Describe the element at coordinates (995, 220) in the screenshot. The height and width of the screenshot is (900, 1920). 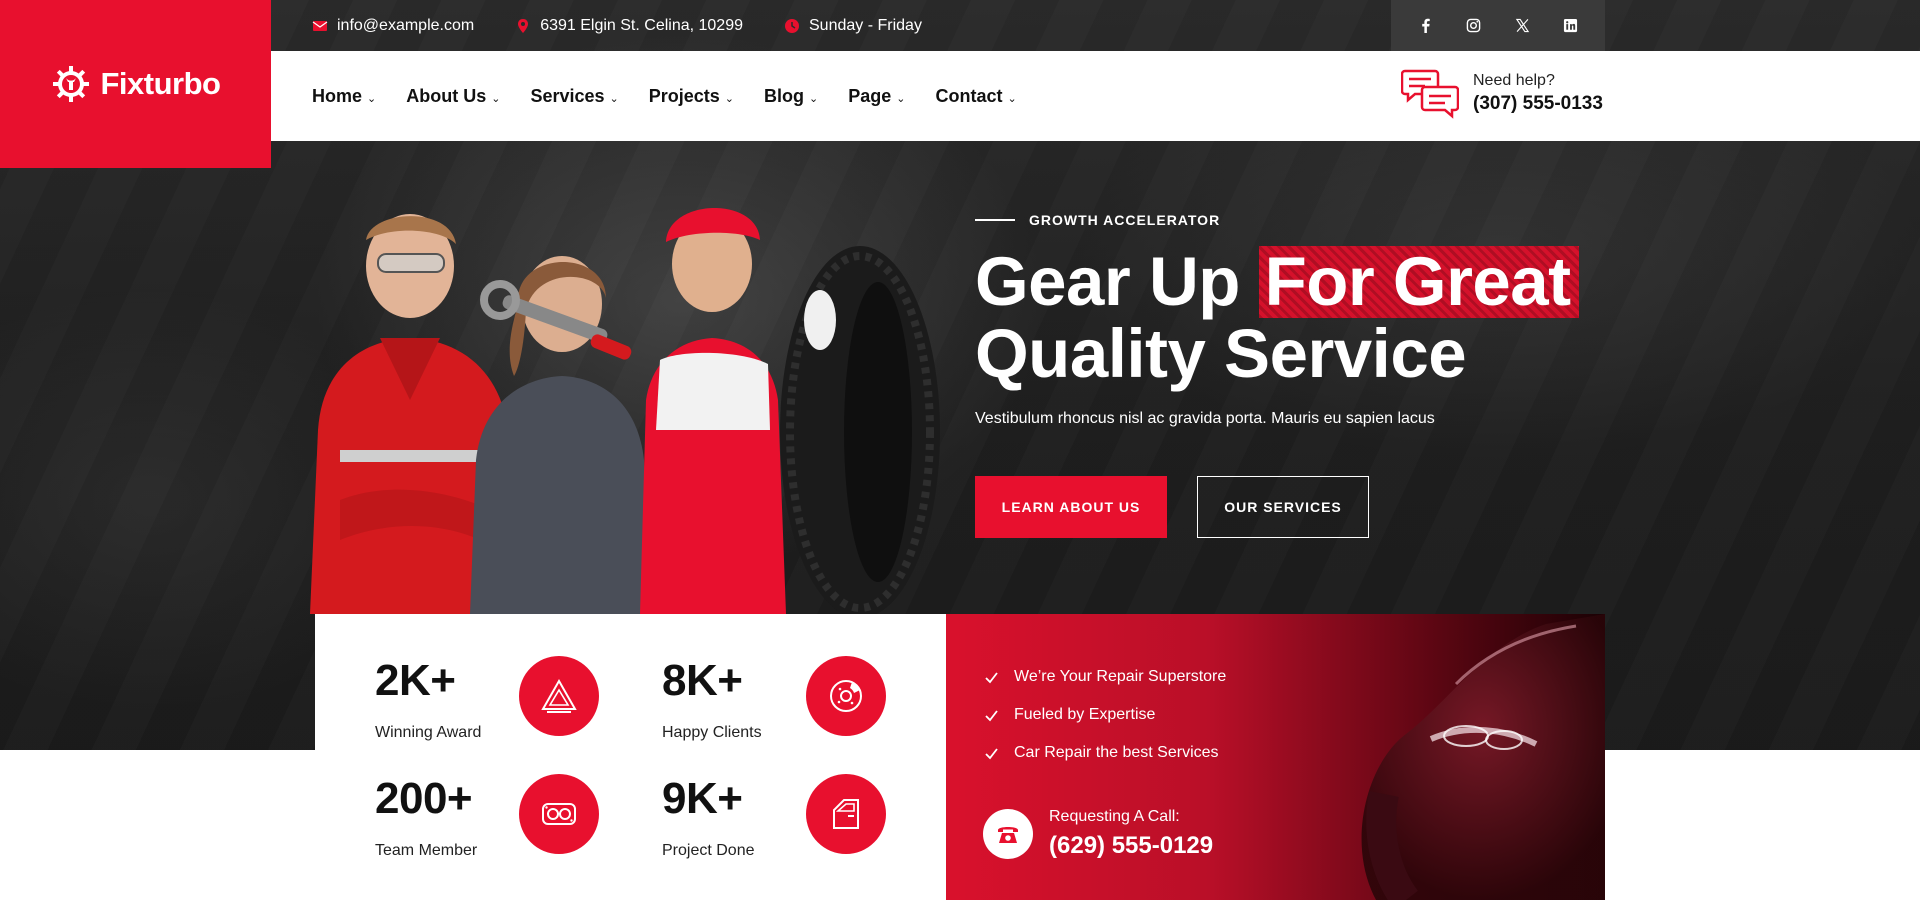
I see `tagline-divider` at that location.